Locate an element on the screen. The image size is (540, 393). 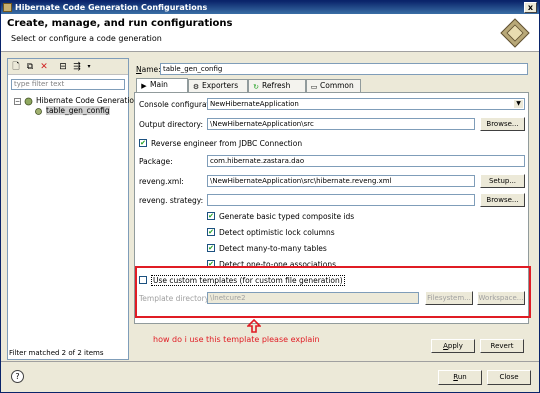
tab-refresh: ↻ Refresh is located at coordinates (277, 86).